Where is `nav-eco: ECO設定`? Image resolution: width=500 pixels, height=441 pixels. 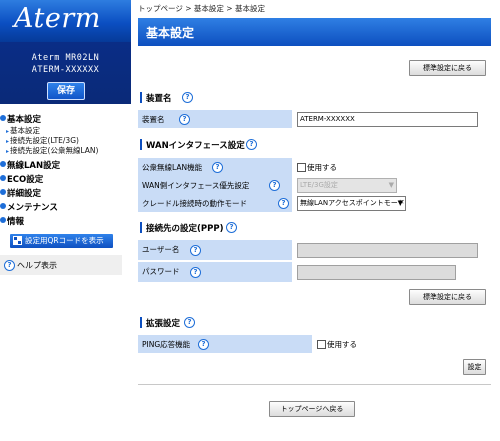 nav-eco: ECO設定 is located at coordinates (21, 179).